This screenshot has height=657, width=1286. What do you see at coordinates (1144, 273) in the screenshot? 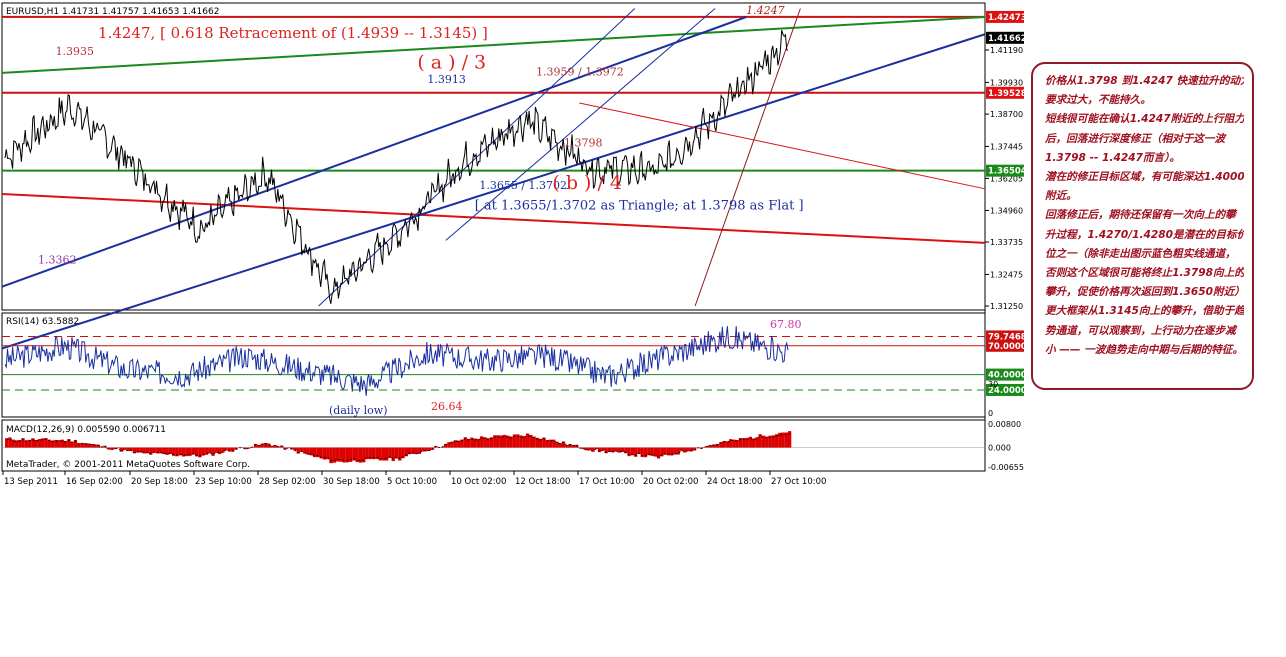
I see `note-line: 否则这个区域很可能将终止1.3798向上的` at bounding box center [1144, 273].